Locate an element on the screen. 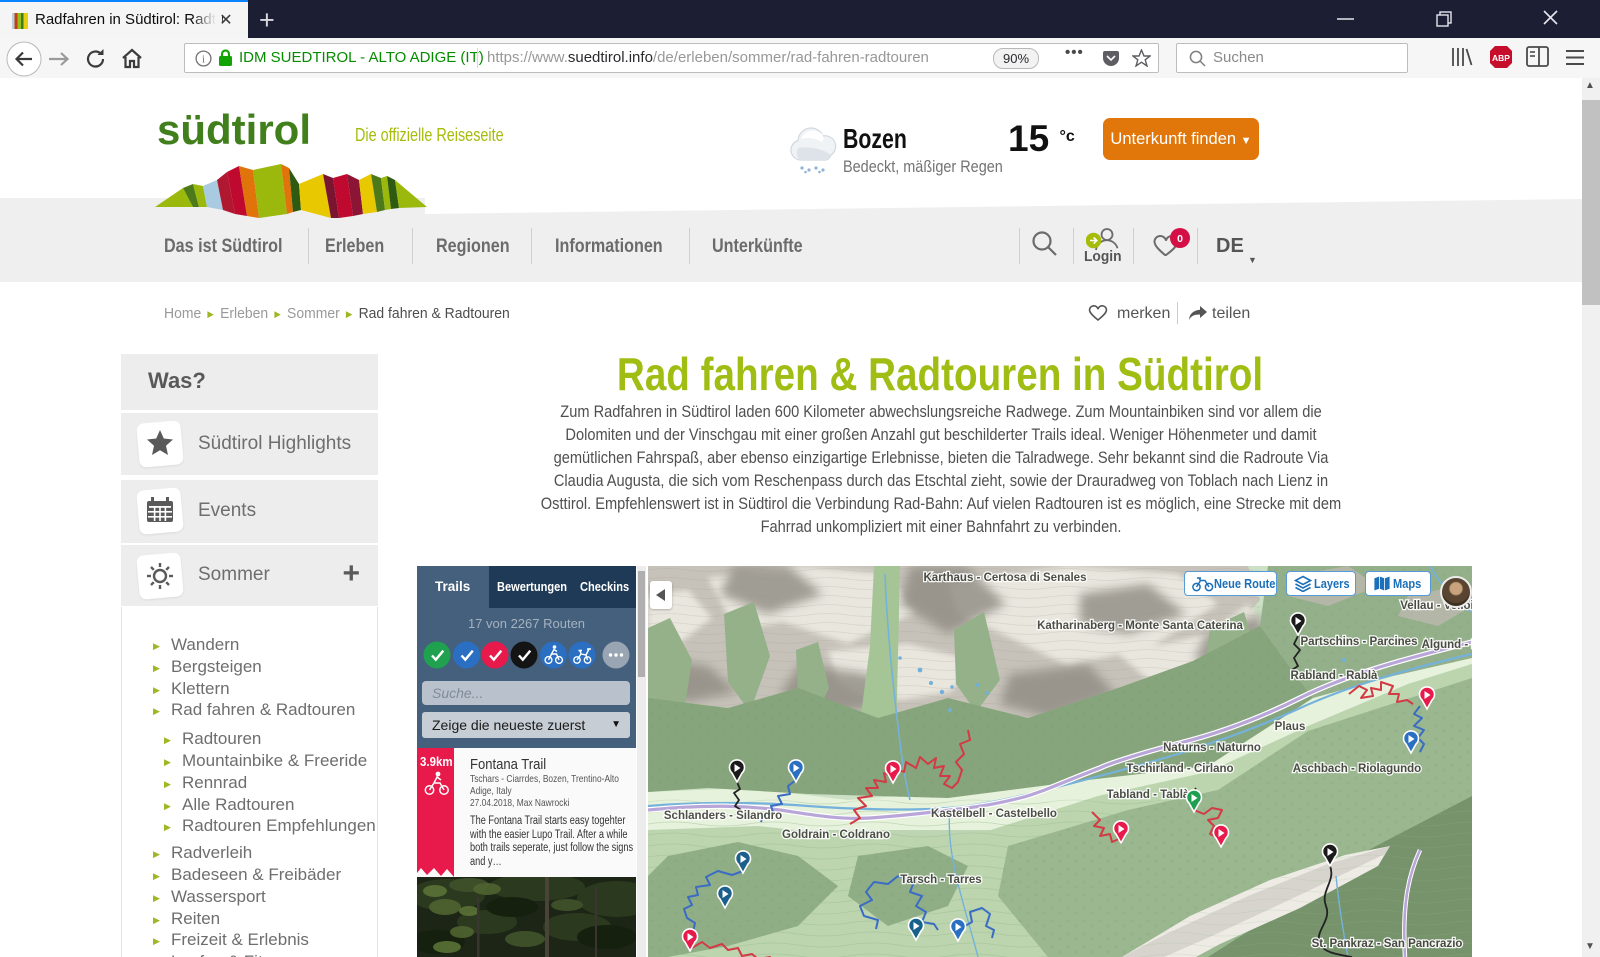  svg-text: St. Pankraz - San Pancrazio is located at coordinates (1387, 944).